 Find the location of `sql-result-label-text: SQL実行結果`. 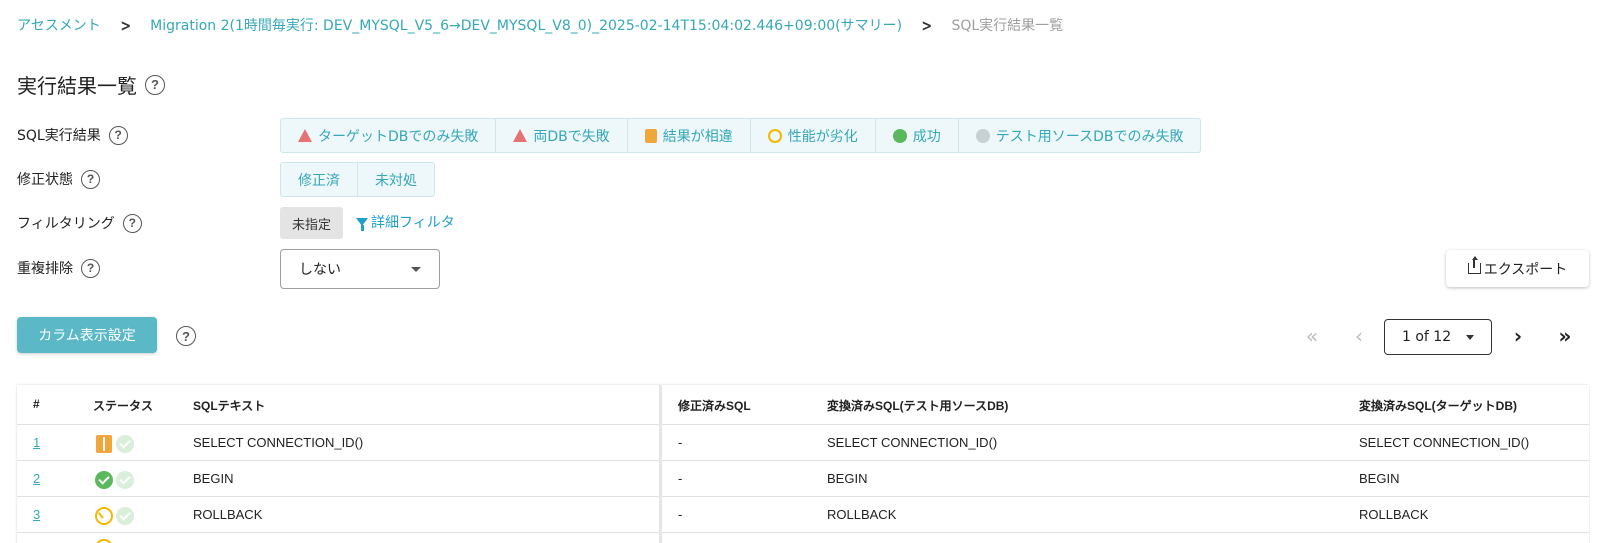

sql-result-label-text: SQL実行結果 is located at coordinates (59, 136).